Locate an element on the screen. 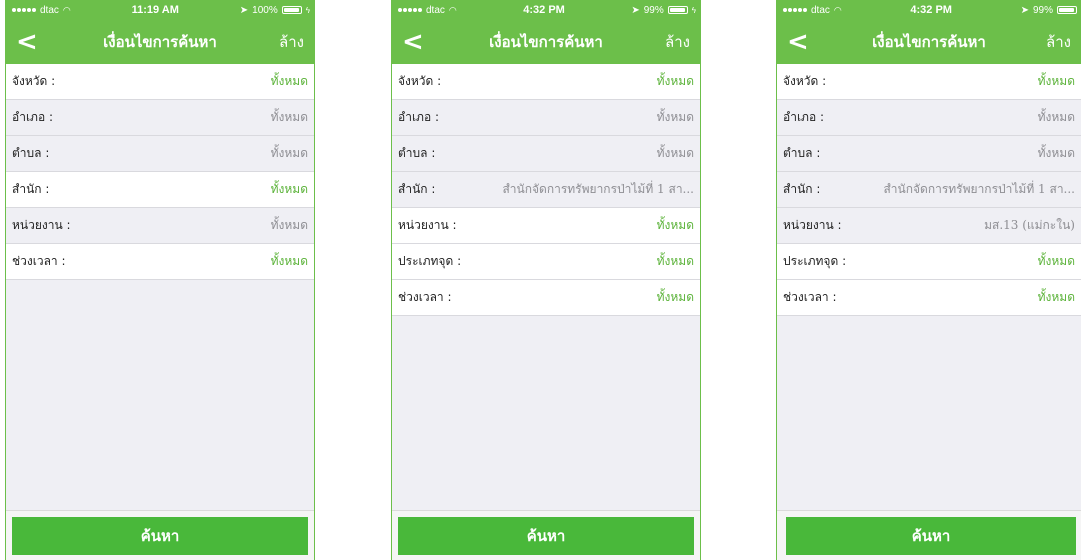 This screenshot has height=560, width=1081. wifi-icon: ◠ is located at coordinates (837, 9).